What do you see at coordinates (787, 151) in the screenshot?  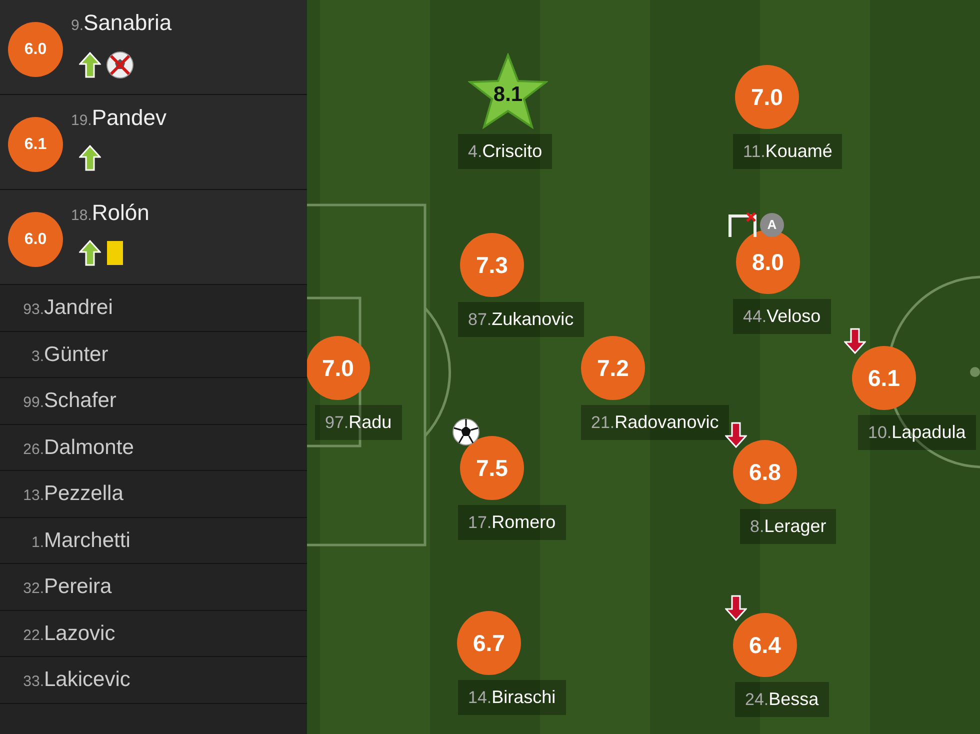 I see `player-name: 11.Kouamé` at bounding box center [787, 151].